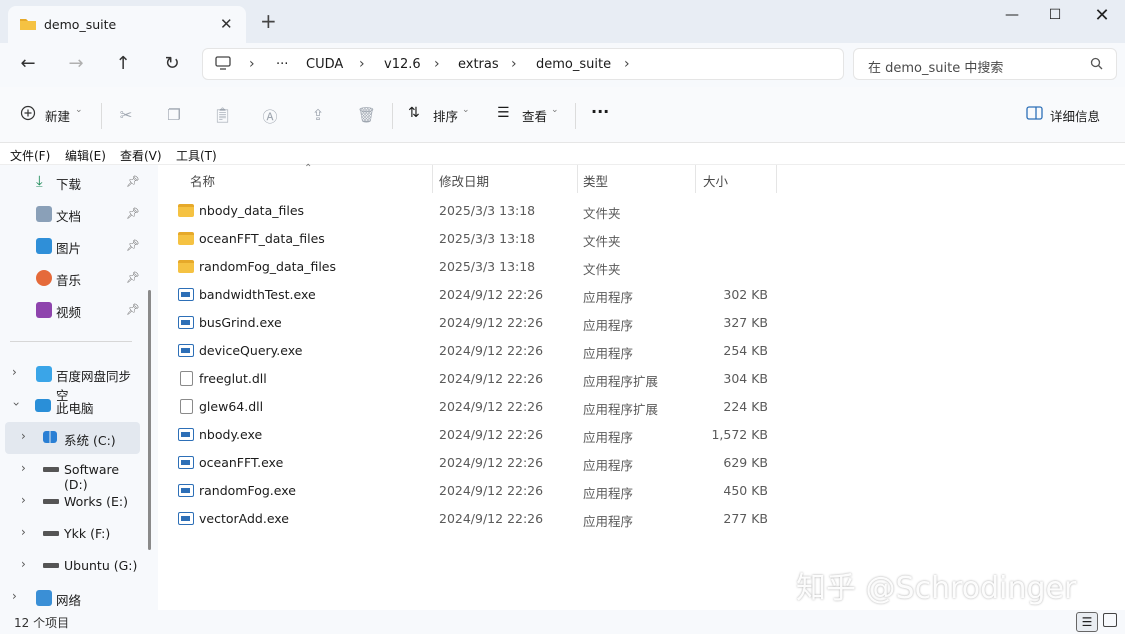 The height and width of the screenshot is (634, 1125). I want to click on sidebar-item-documents: 文档 📌︎, so click(70, 214).